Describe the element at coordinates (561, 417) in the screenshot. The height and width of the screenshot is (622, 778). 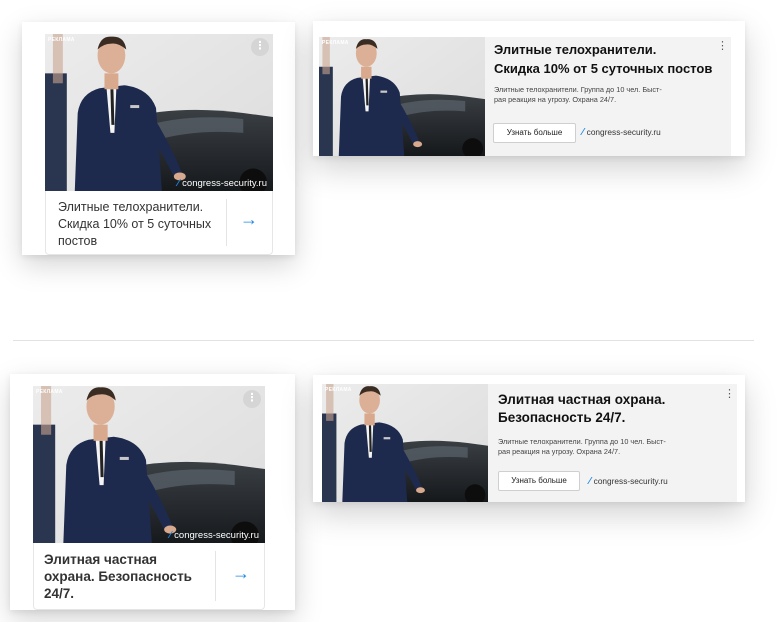
I see `ad-title-line-2: Безопасность 24/7.` at that location.